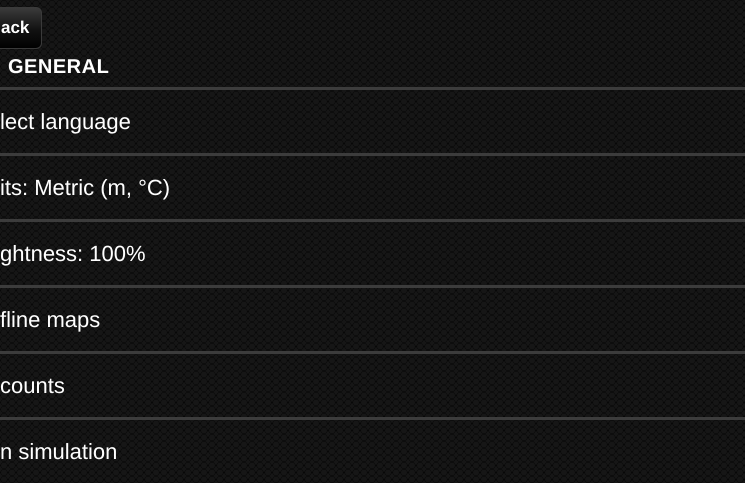 This screenshot has width=745, height=483. I want to click on settings-item: its: Metric (m, °C), so click(372, 186).